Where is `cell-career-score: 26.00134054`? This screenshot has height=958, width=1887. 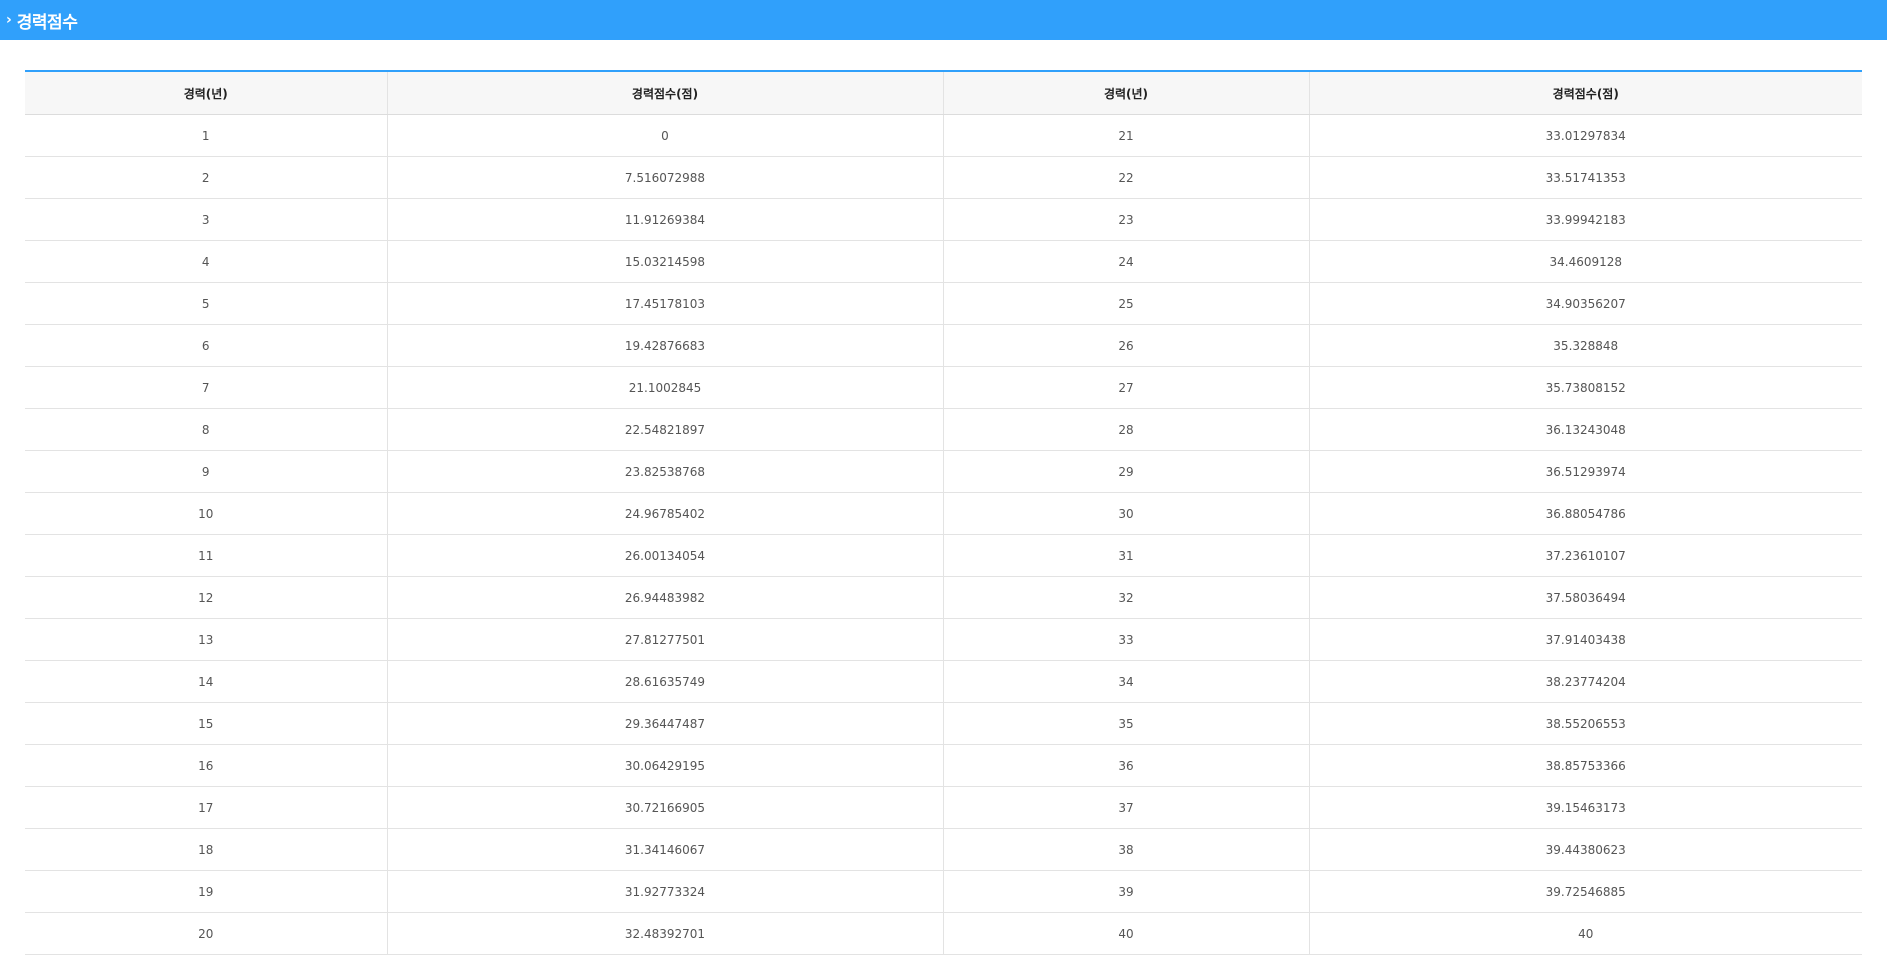
cell-career-score: 26.00134054 is located at coordinates (664, 555).